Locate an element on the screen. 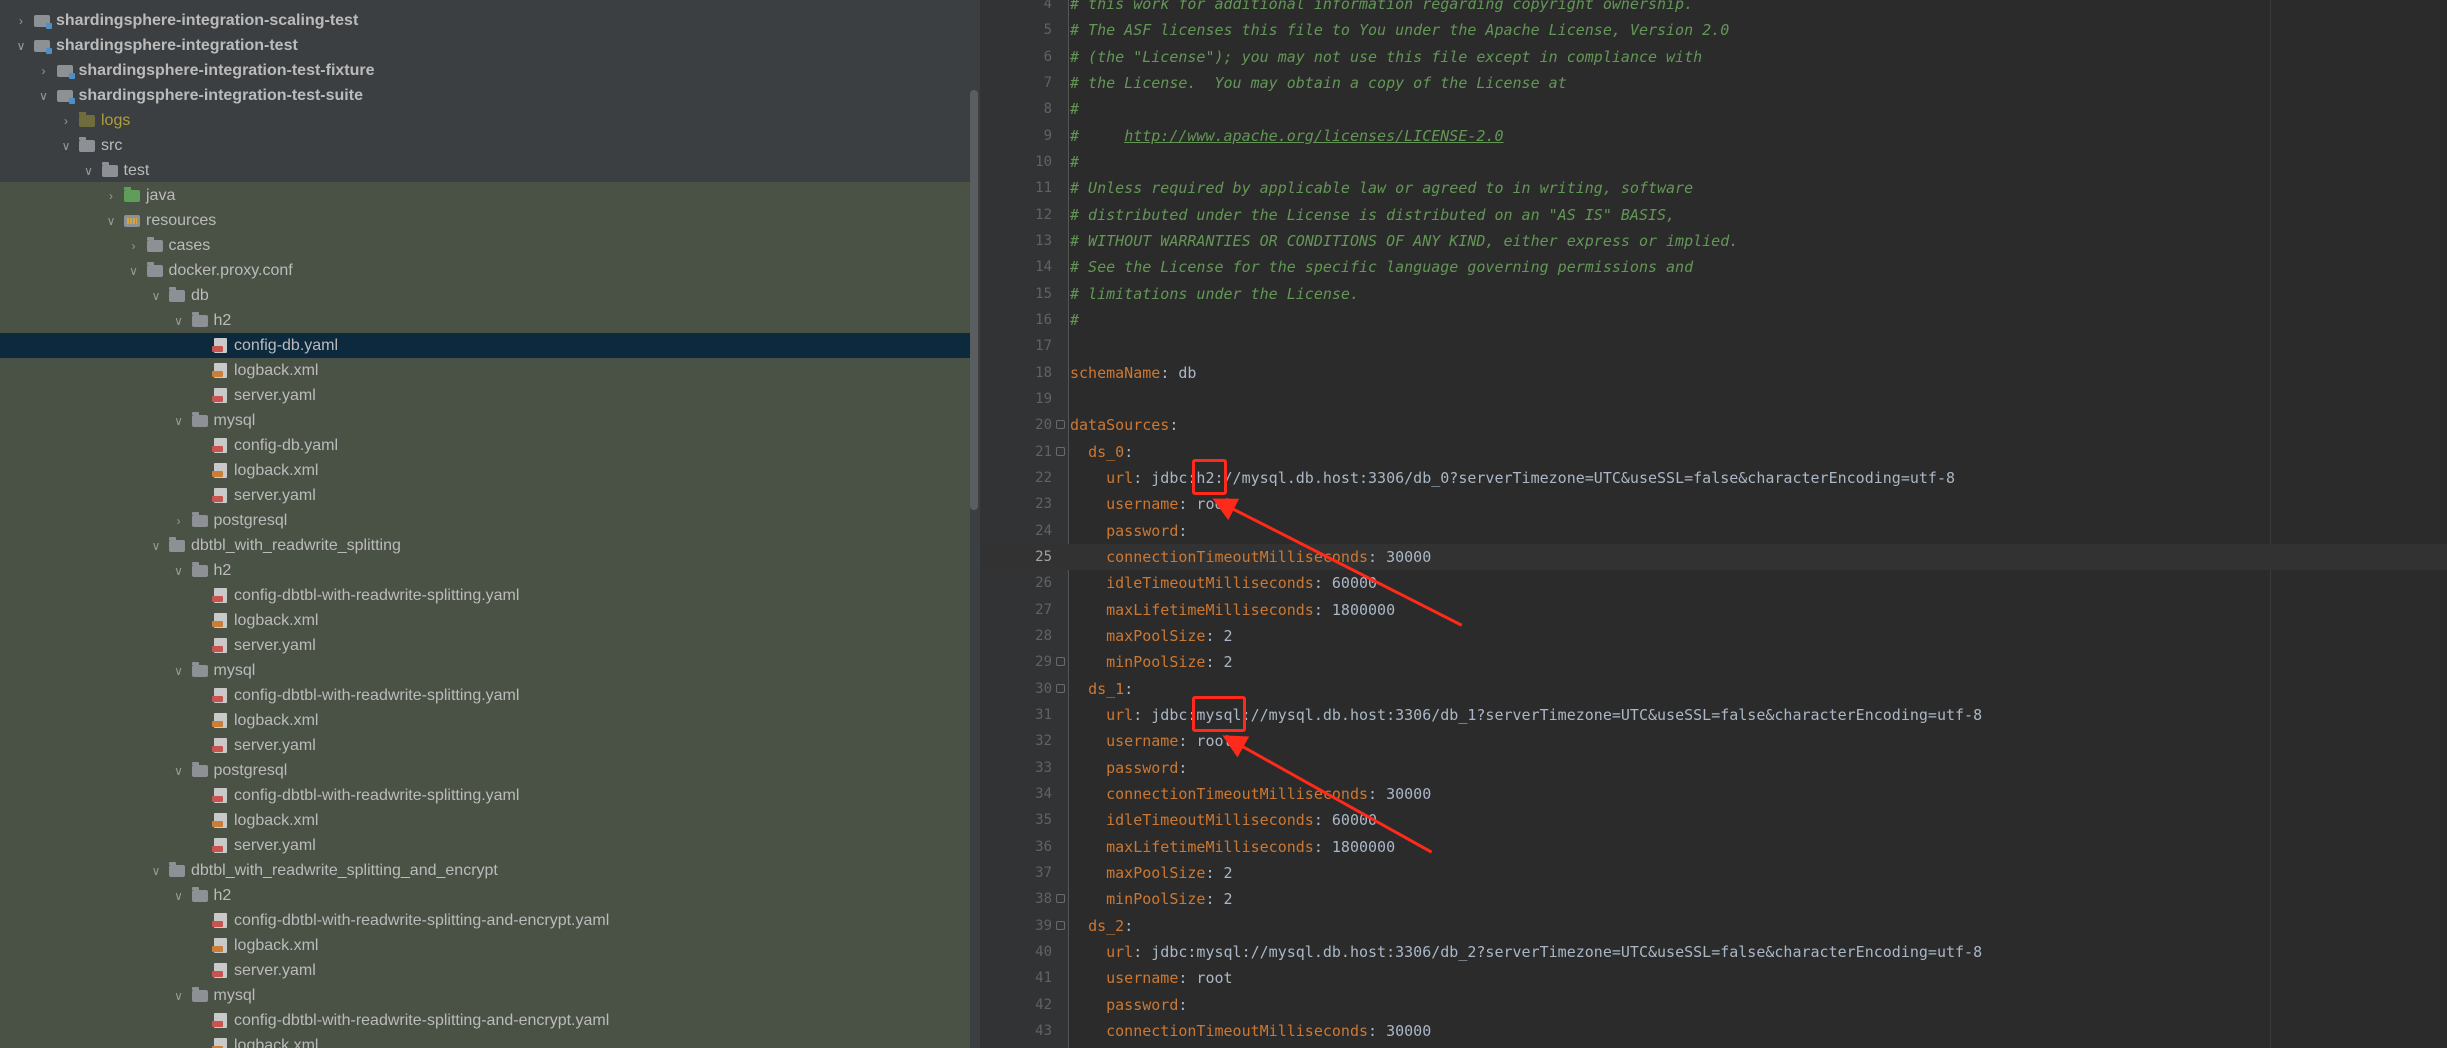 This screenshot has height=1048, width=2447. tree-item-label: config-db.yaml is located at coordinates (286, 345).